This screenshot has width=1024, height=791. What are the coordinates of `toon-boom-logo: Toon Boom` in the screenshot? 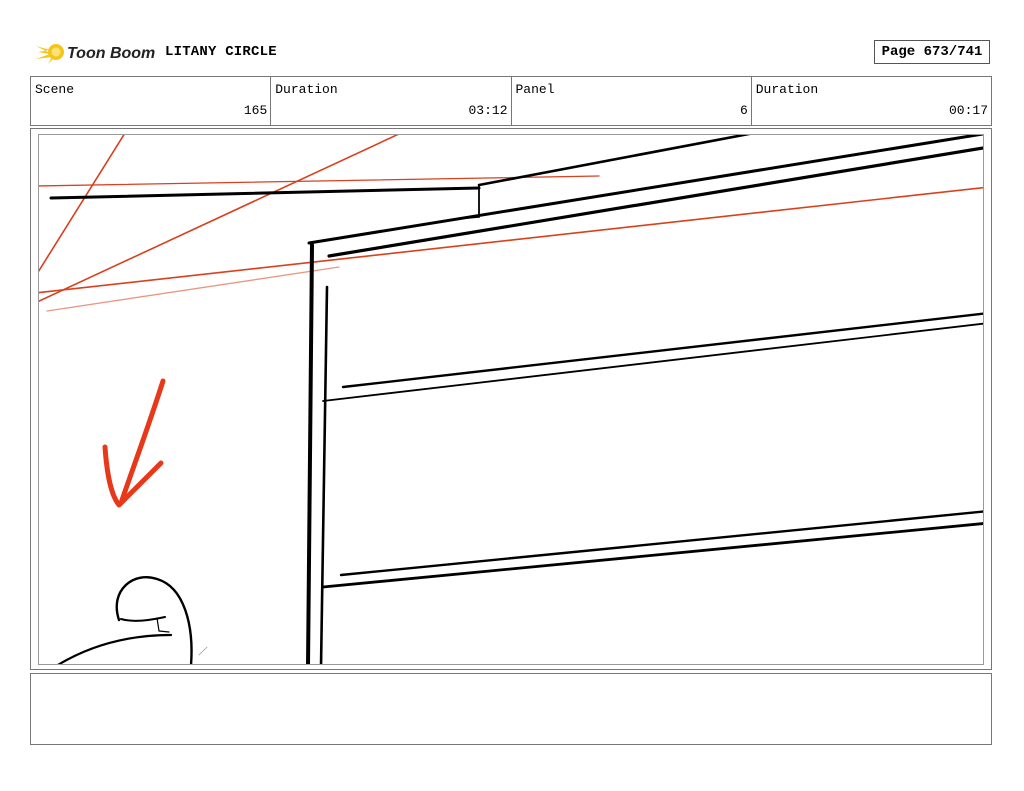 It's located at (96, 52).